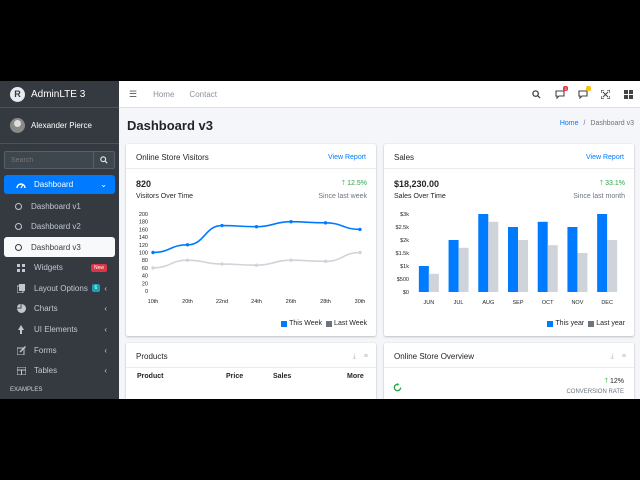 The height and width of the screenshot is (480, 640). I want to click on messages-badge: 3, so click(565, 88).